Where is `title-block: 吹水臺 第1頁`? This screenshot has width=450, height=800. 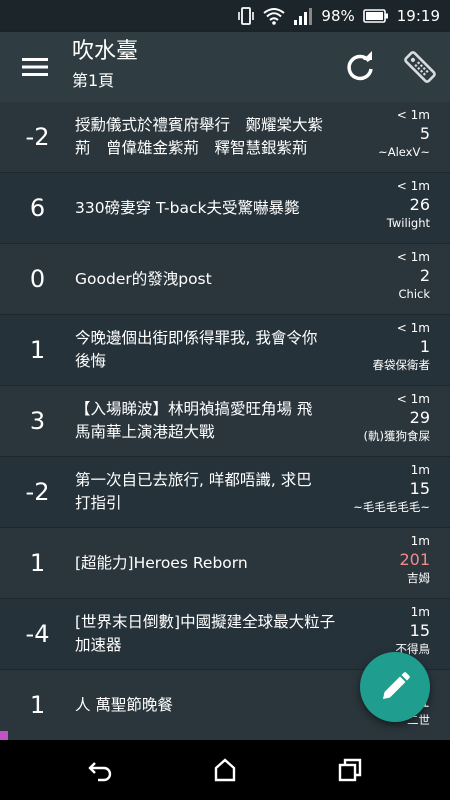 title-block: 吹水臺 第1頁 is located at coordinates (105, 65).